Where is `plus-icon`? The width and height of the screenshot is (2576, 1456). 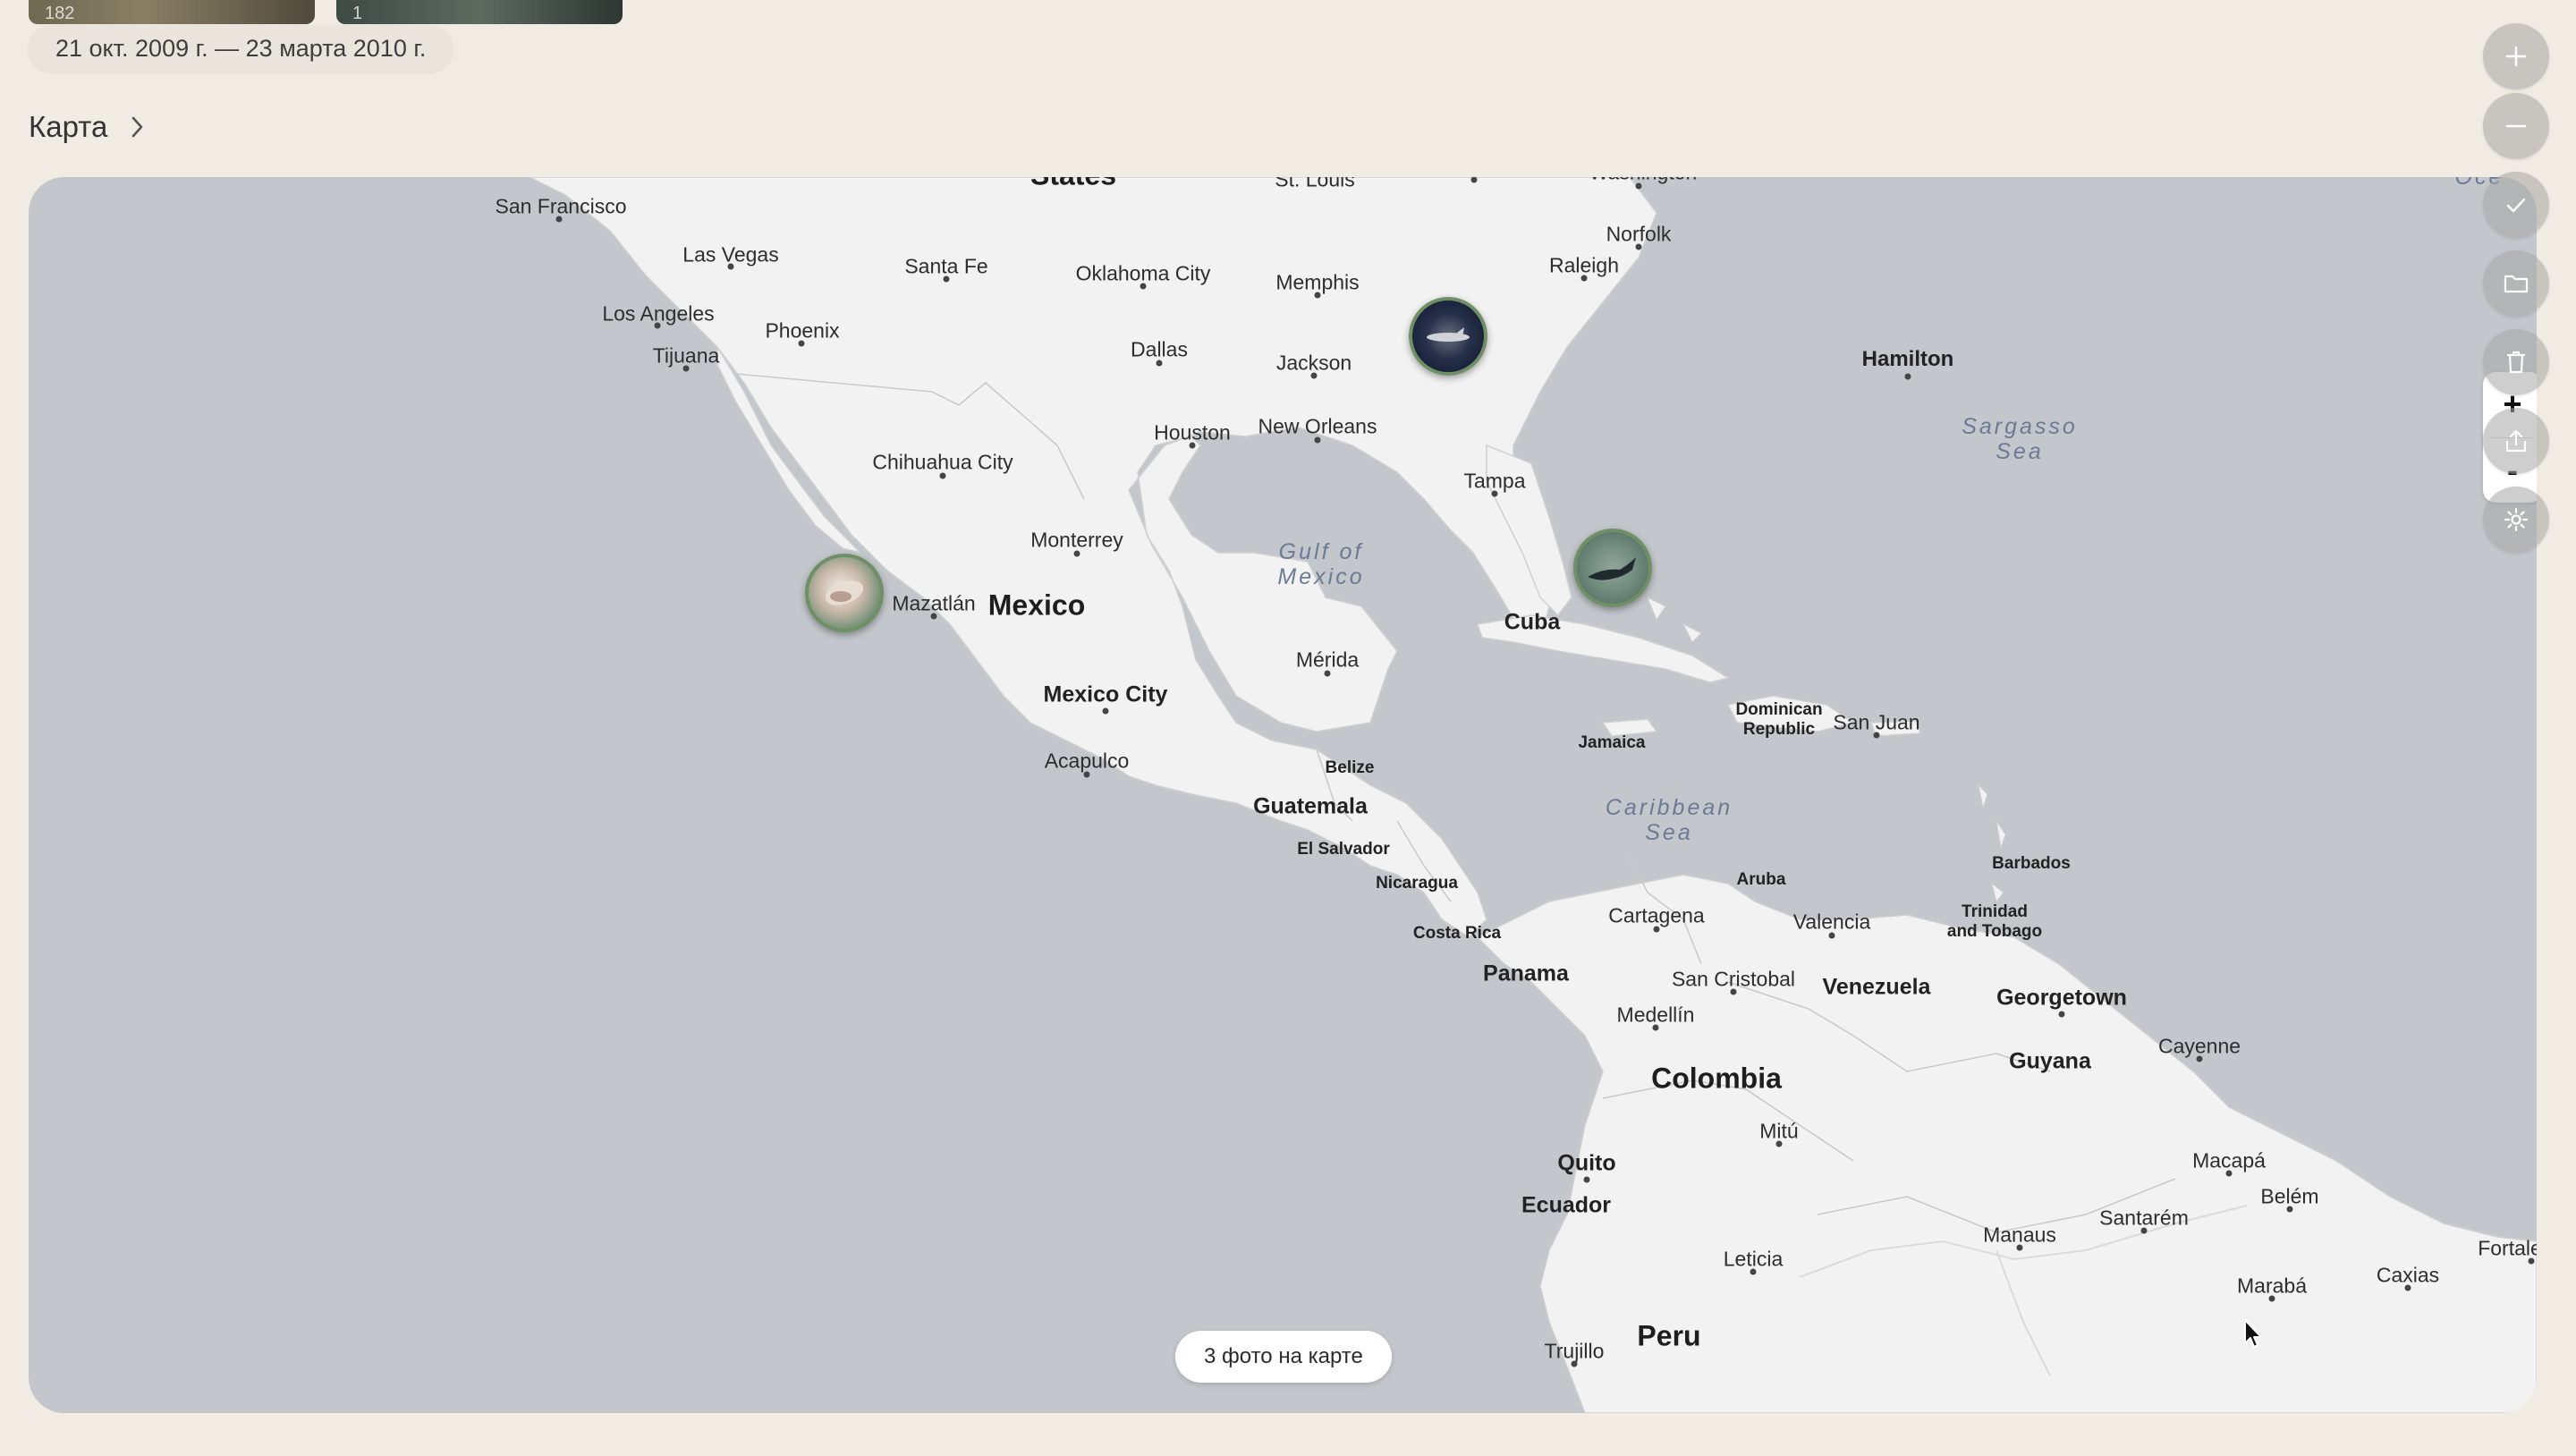 plus-icon is located at coordinates (2516, 56).